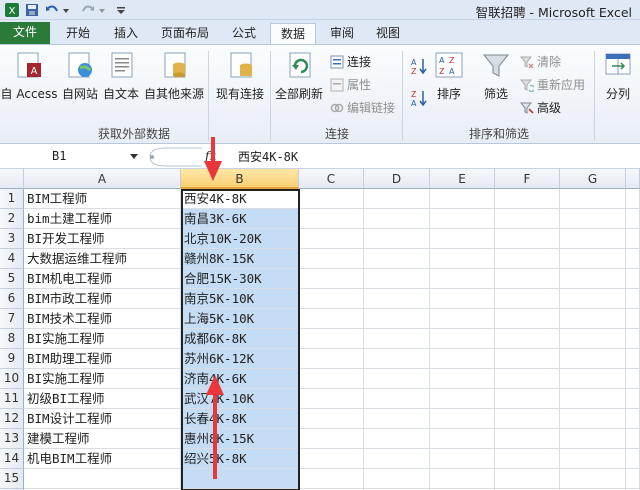 The width and height of the screenshot is (640, 490). I want to click on cell-b: 惠州8K-15K, so click(240, 439).